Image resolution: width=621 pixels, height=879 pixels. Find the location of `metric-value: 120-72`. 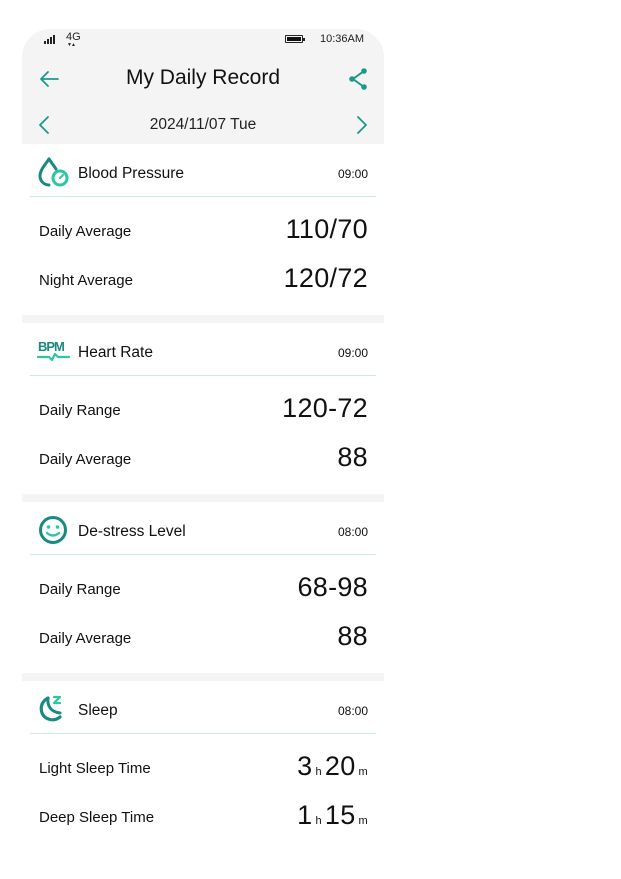

metric-value: 120-72 is located at coordinates (325, 408).